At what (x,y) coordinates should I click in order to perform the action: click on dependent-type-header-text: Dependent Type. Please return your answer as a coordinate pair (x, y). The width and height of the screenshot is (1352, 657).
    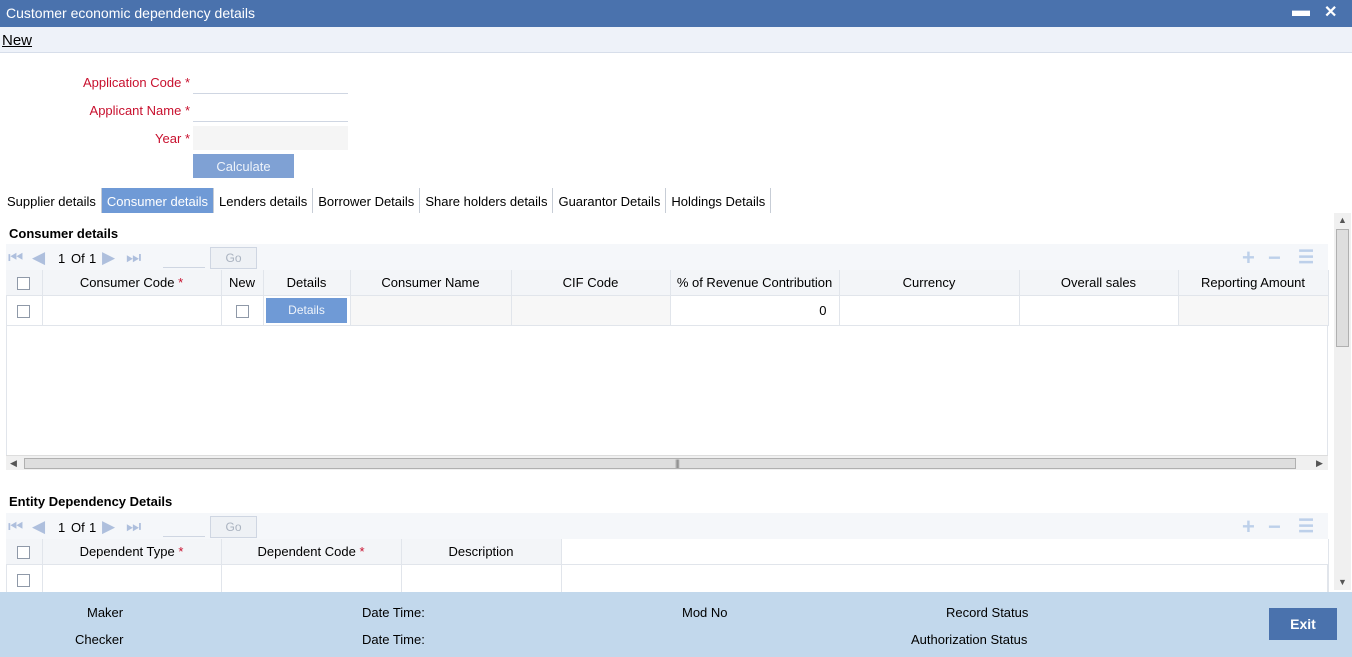
    Looking at the image, I should click on (127, 551).